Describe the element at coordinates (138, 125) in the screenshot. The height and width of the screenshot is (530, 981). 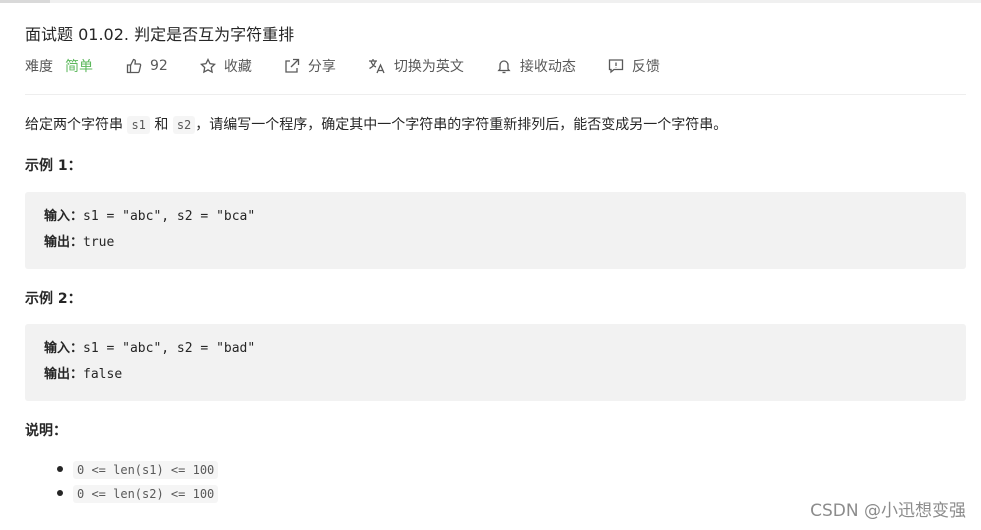
I see `var-s1: s1` at that location.